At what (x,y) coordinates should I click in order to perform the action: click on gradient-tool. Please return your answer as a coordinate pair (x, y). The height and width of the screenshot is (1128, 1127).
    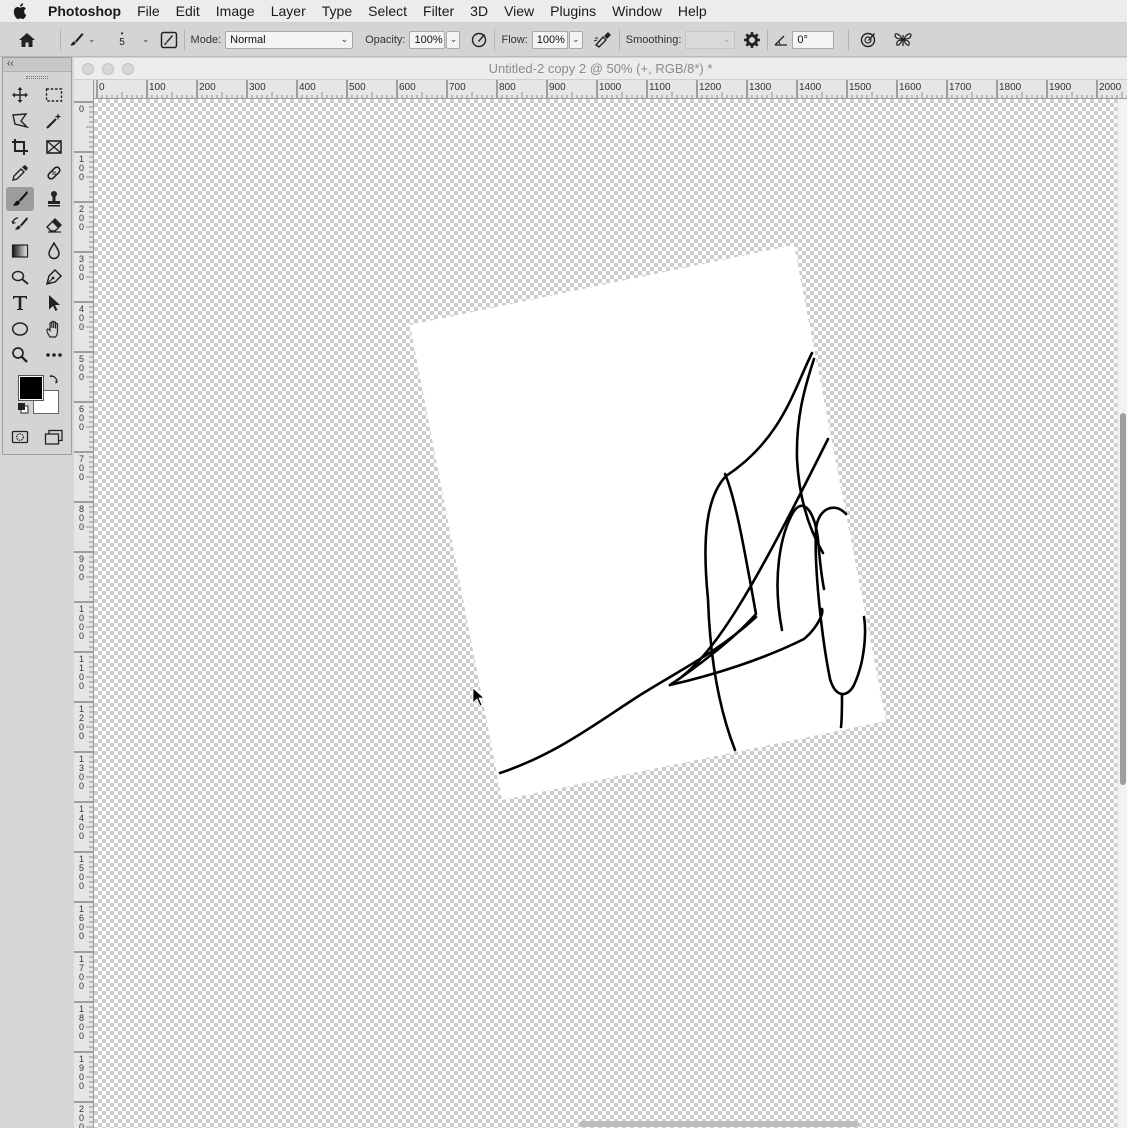
    Looking at the image, I should click on (20, 251).